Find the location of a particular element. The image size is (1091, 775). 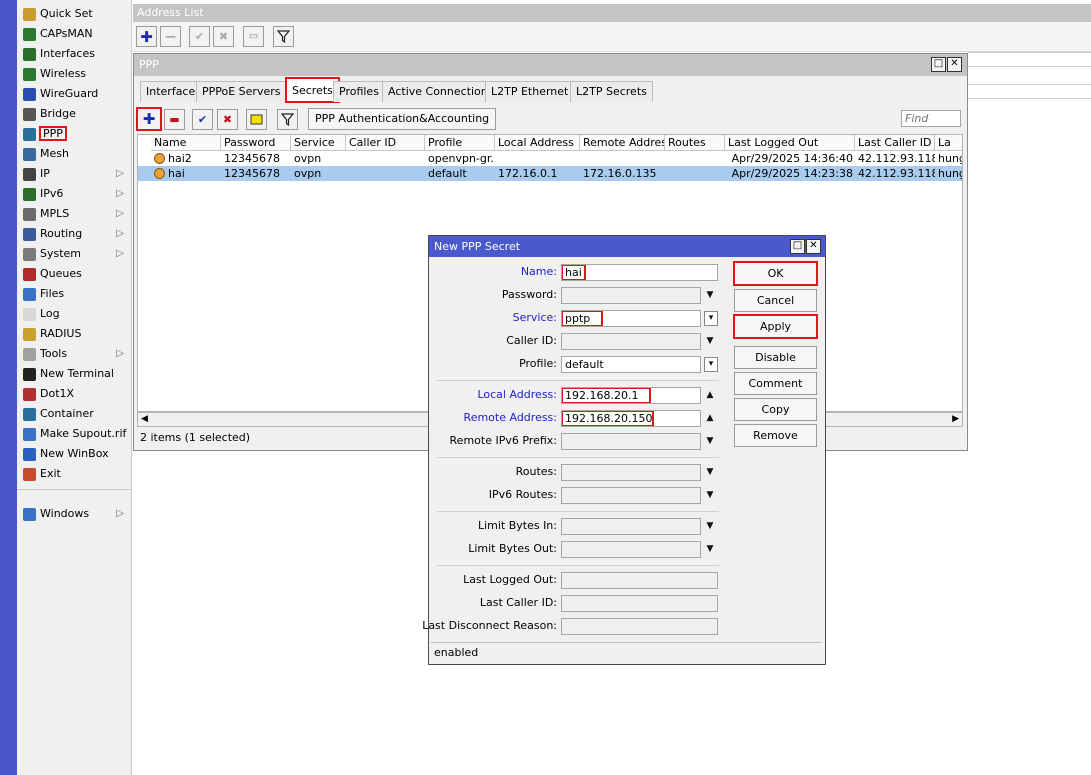

profile-select: default is located at coordinates (631, 364).